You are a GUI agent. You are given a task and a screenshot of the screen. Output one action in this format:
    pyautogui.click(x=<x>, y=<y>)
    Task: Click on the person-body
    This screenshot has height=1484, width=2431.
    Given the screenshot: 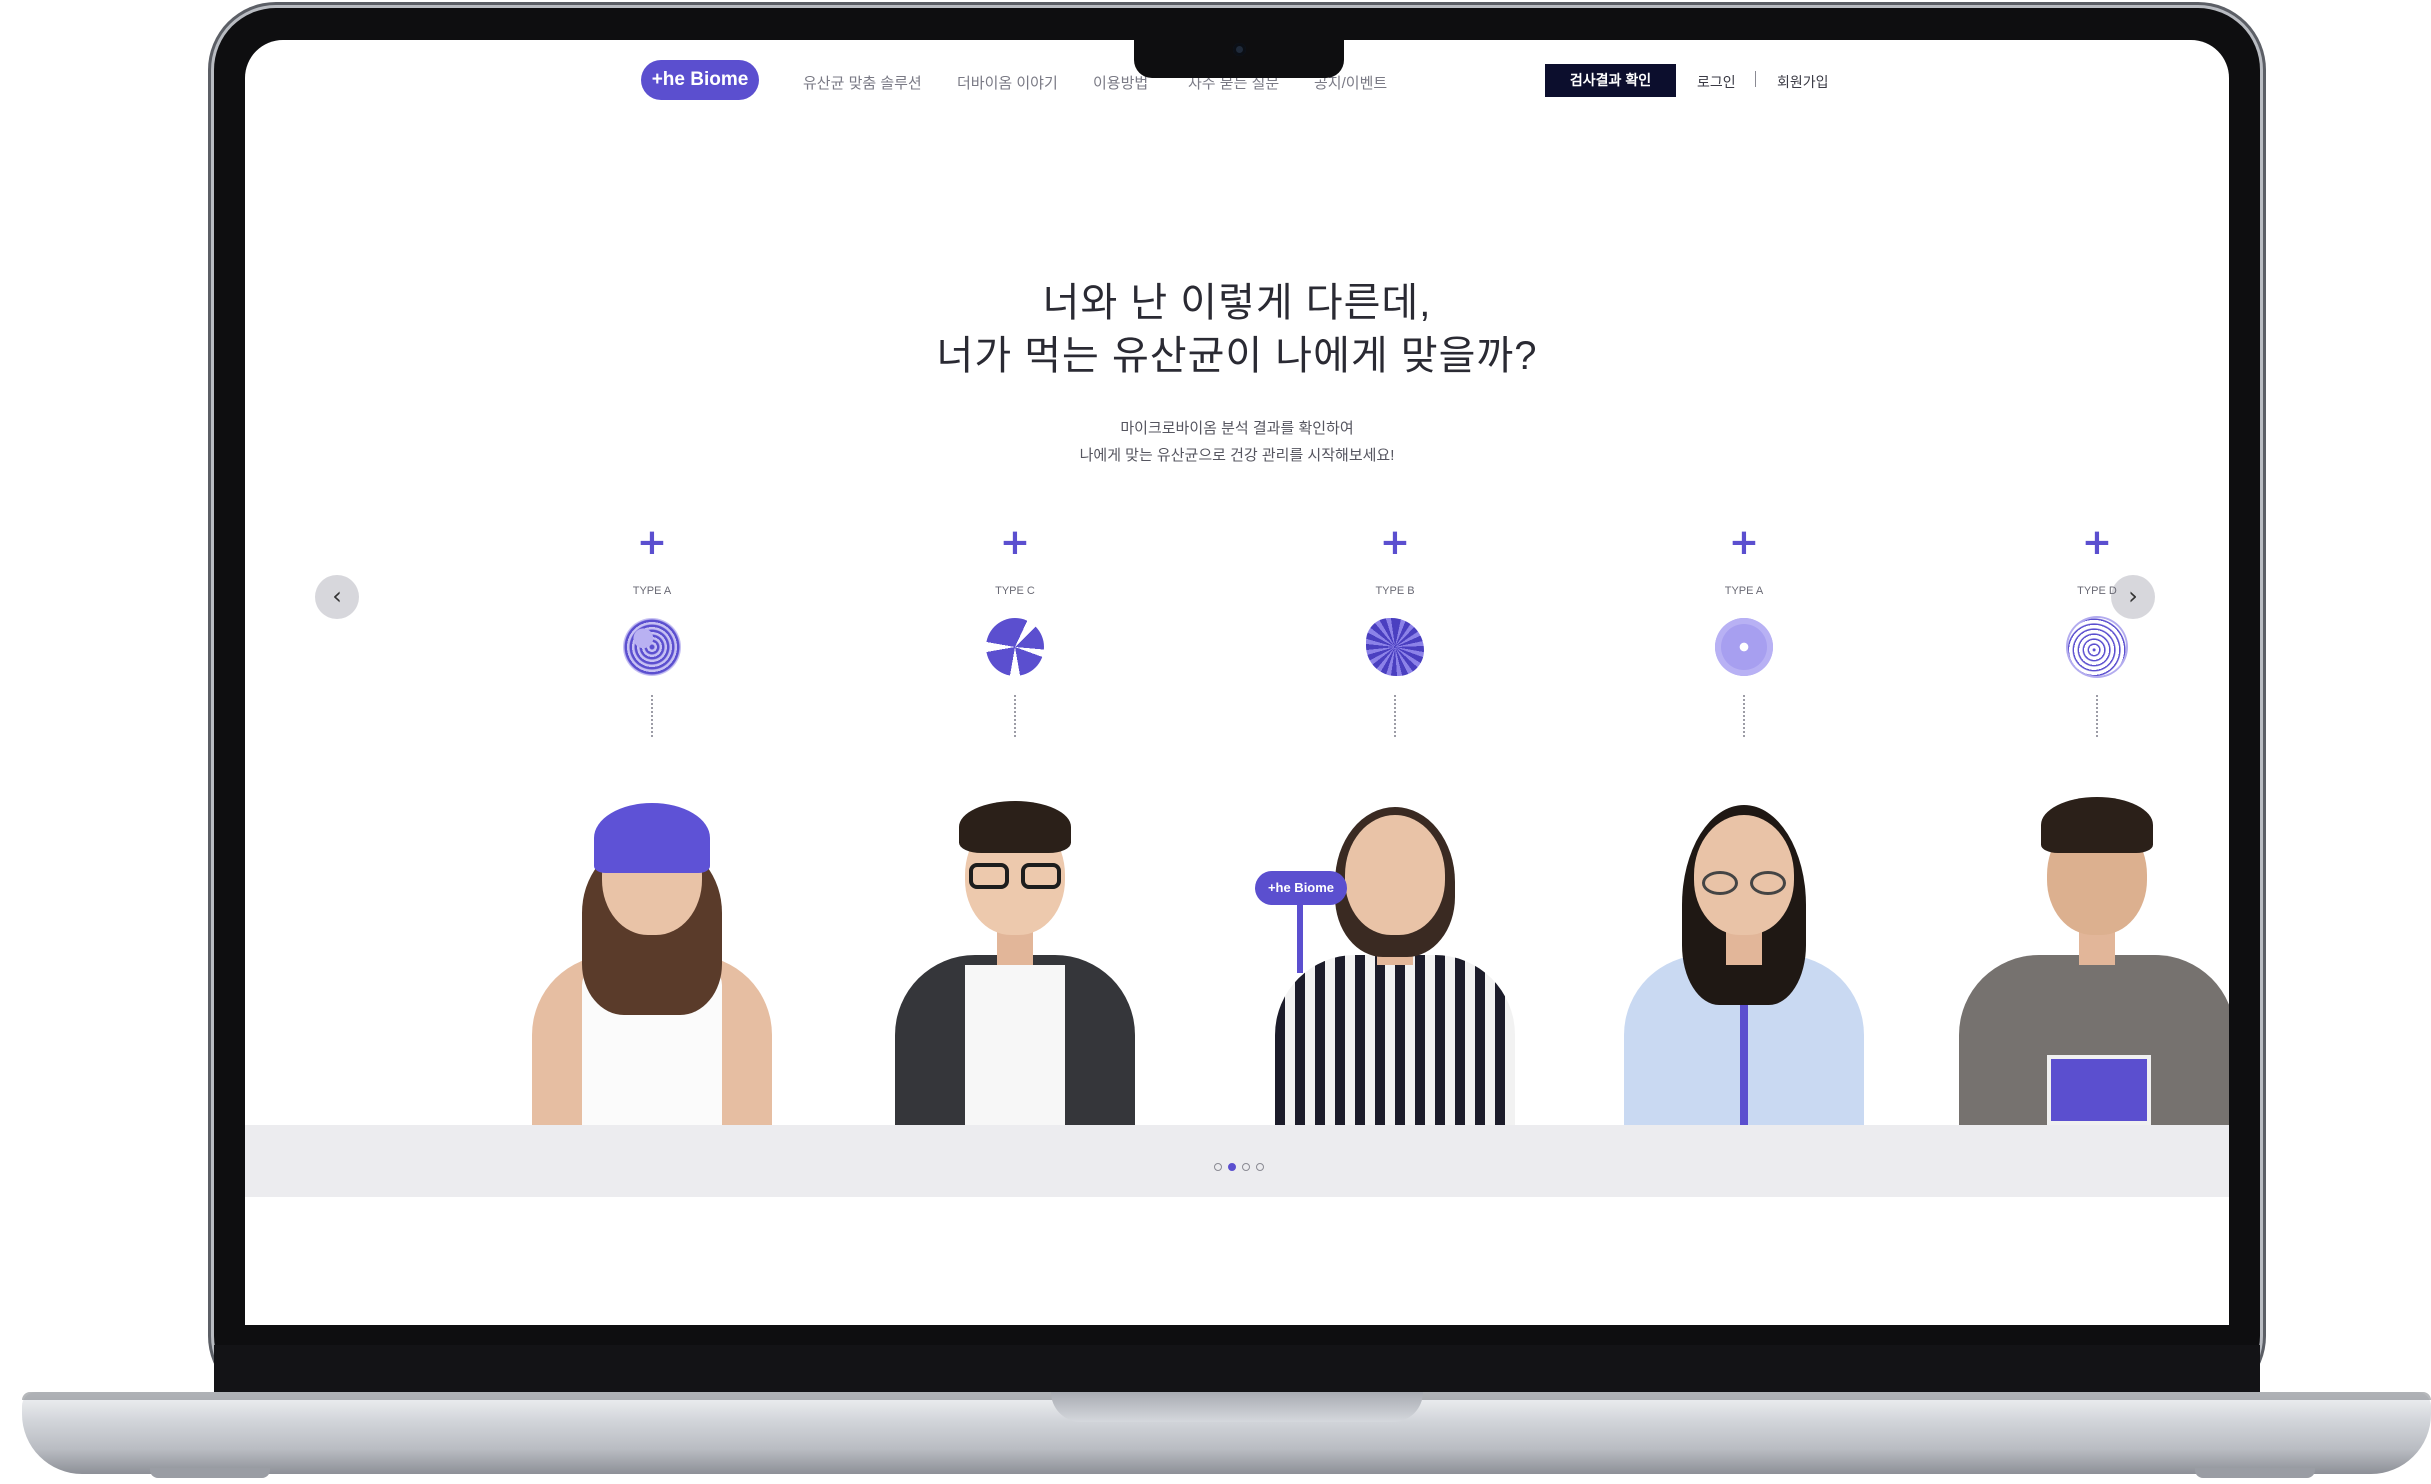 What is the action you would take?
    pyautogui.click(x=1395, y=1040)
    